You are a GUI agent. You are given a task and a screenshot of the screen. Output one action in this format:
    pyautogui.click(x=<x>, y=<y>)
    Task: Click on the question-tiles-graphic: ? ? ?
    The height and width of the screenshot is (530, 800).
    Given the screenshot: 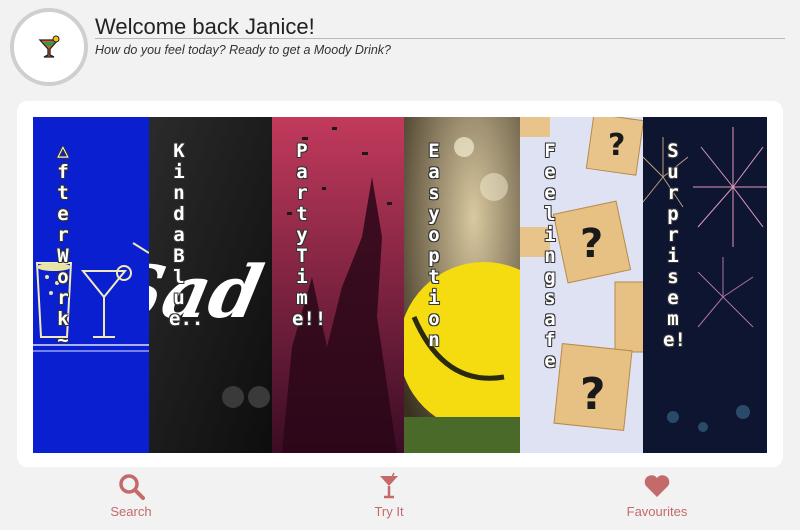 What is the action you would take?
    pyautogui.click(x=581, y=285)
    